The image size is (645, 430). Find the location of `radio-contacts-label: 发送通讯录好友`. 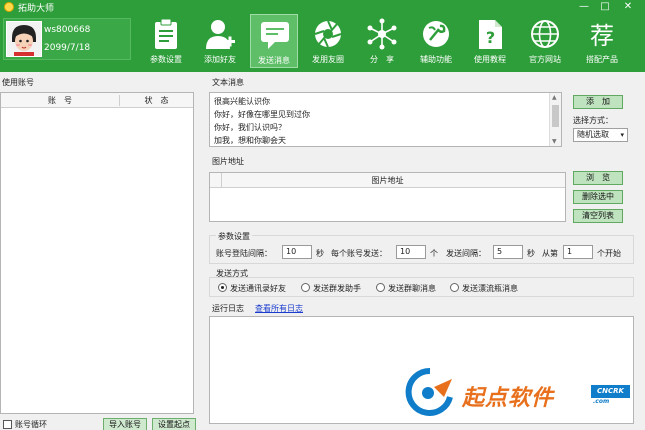

radio-contacts-label: 发送通讯录好友 is located at coordinates (258, 288).